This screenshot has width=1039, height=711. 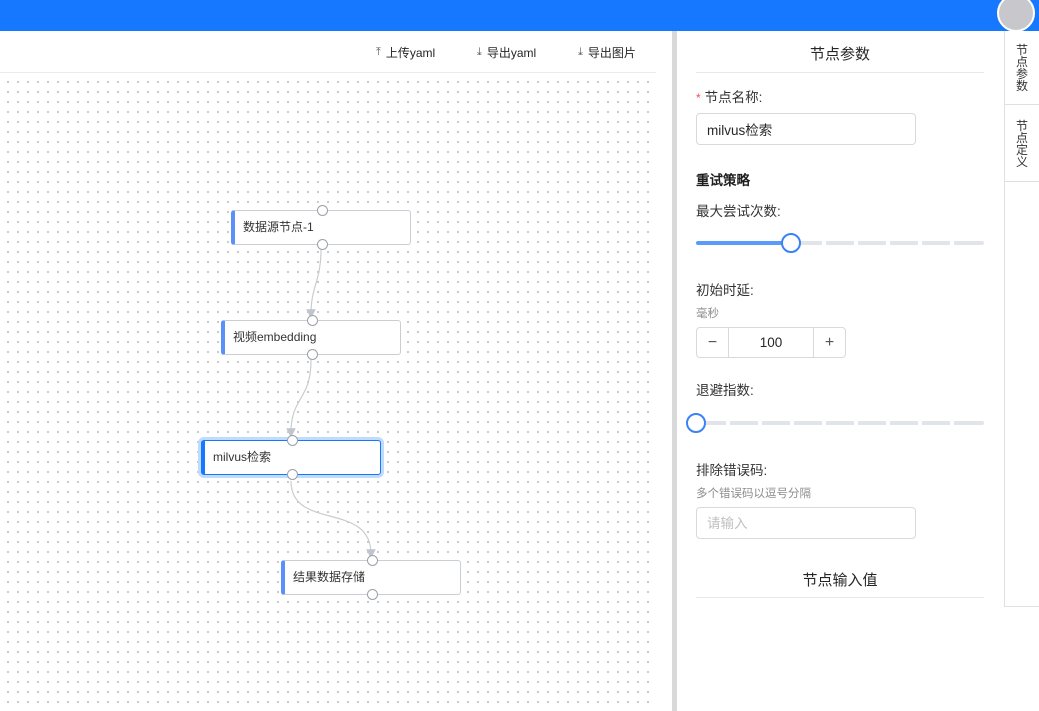 What do you see at coordinates (829, 342) in the screenshot?
I see `increment-button: +` at bounding box center [829, 342].